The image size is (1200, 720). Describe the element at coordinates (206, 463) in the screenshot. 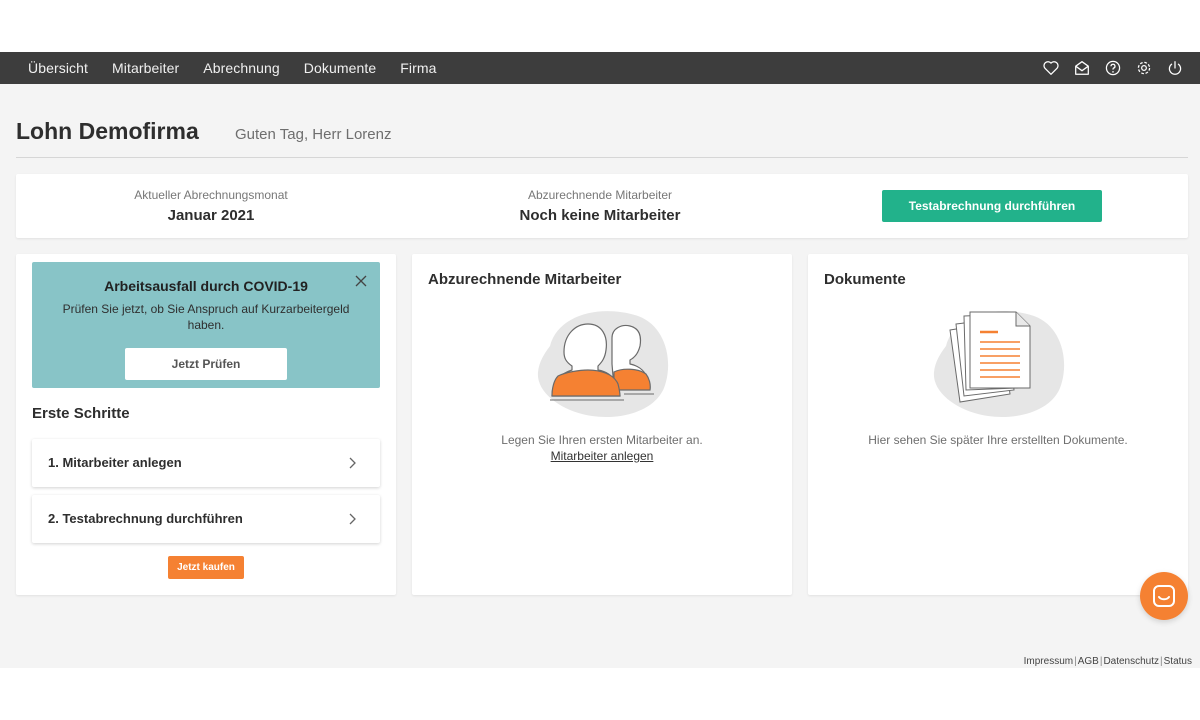

I see `step-add-employee: 1. Mitarbeiter anlegen` at that location.